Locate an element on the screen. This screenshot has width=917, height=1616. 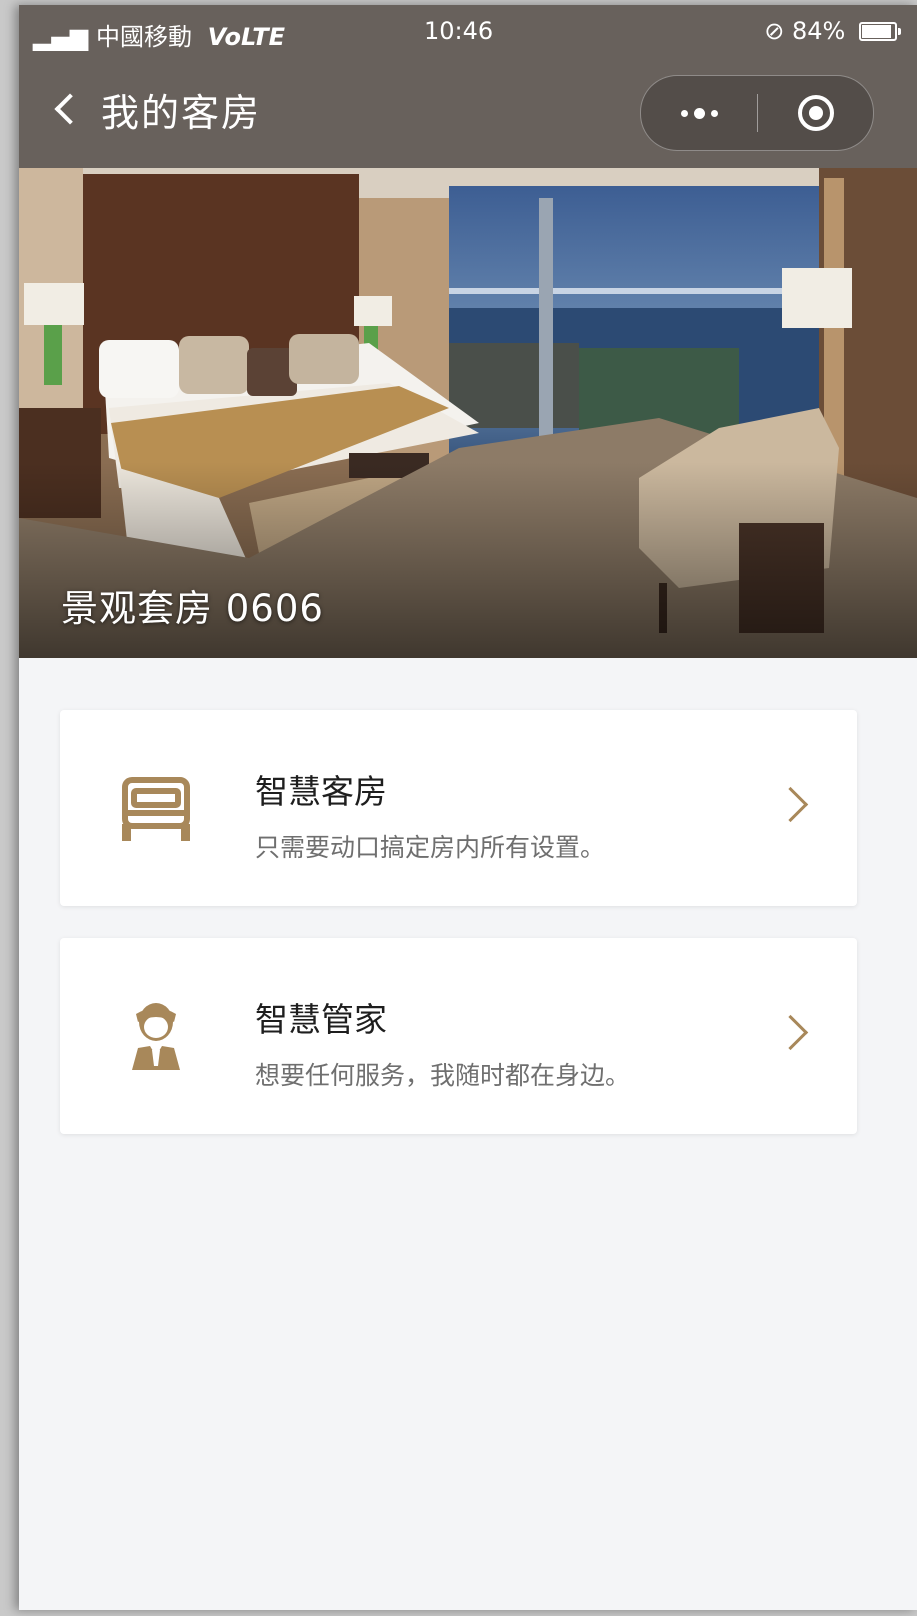
battery-percent: 84% is located at coordinates (819, 31).